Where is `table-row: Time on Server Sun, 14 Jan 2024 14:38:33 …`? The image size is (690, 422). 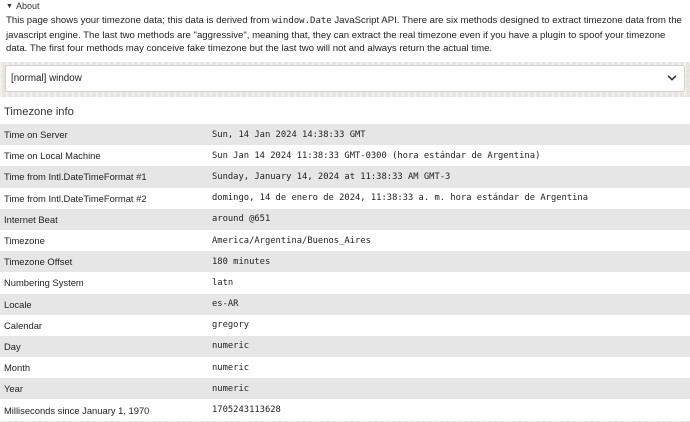 table-row: Time on Server Sun, 14 Jan 2024 14:38:33 … is located at coordinates (345, 135).